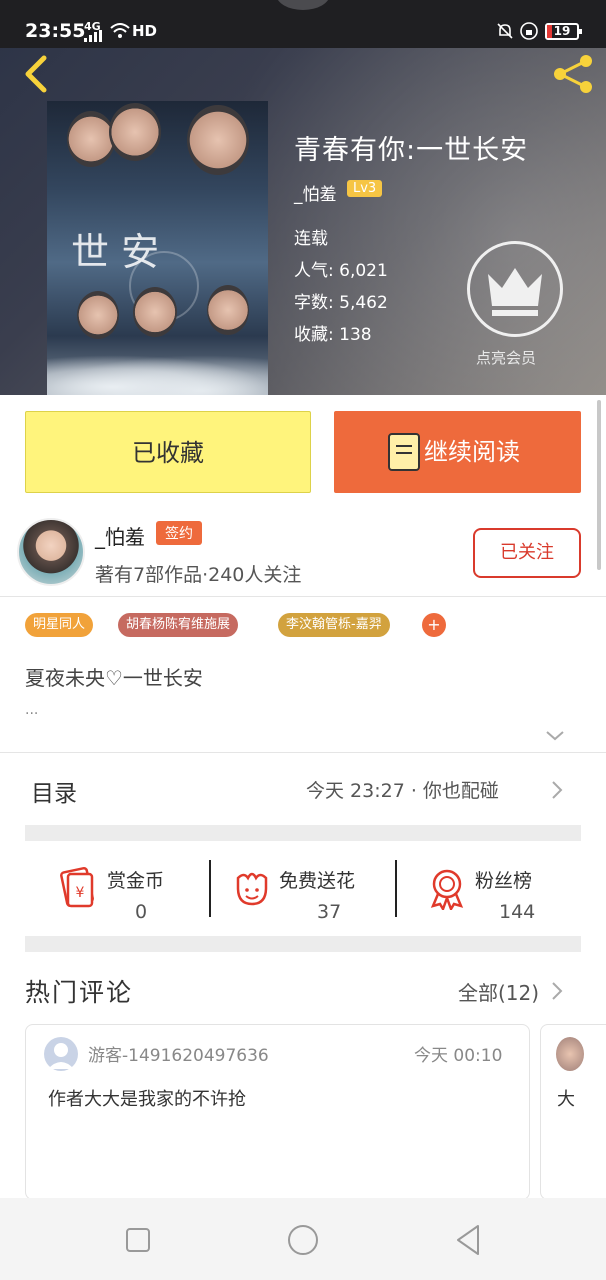 The width and height of the screenshot is (606, 1280). What do you see at coordinates (555, 736) in the screenshot?
I see `chevron-down-icon` at bounding box center [555, 736].